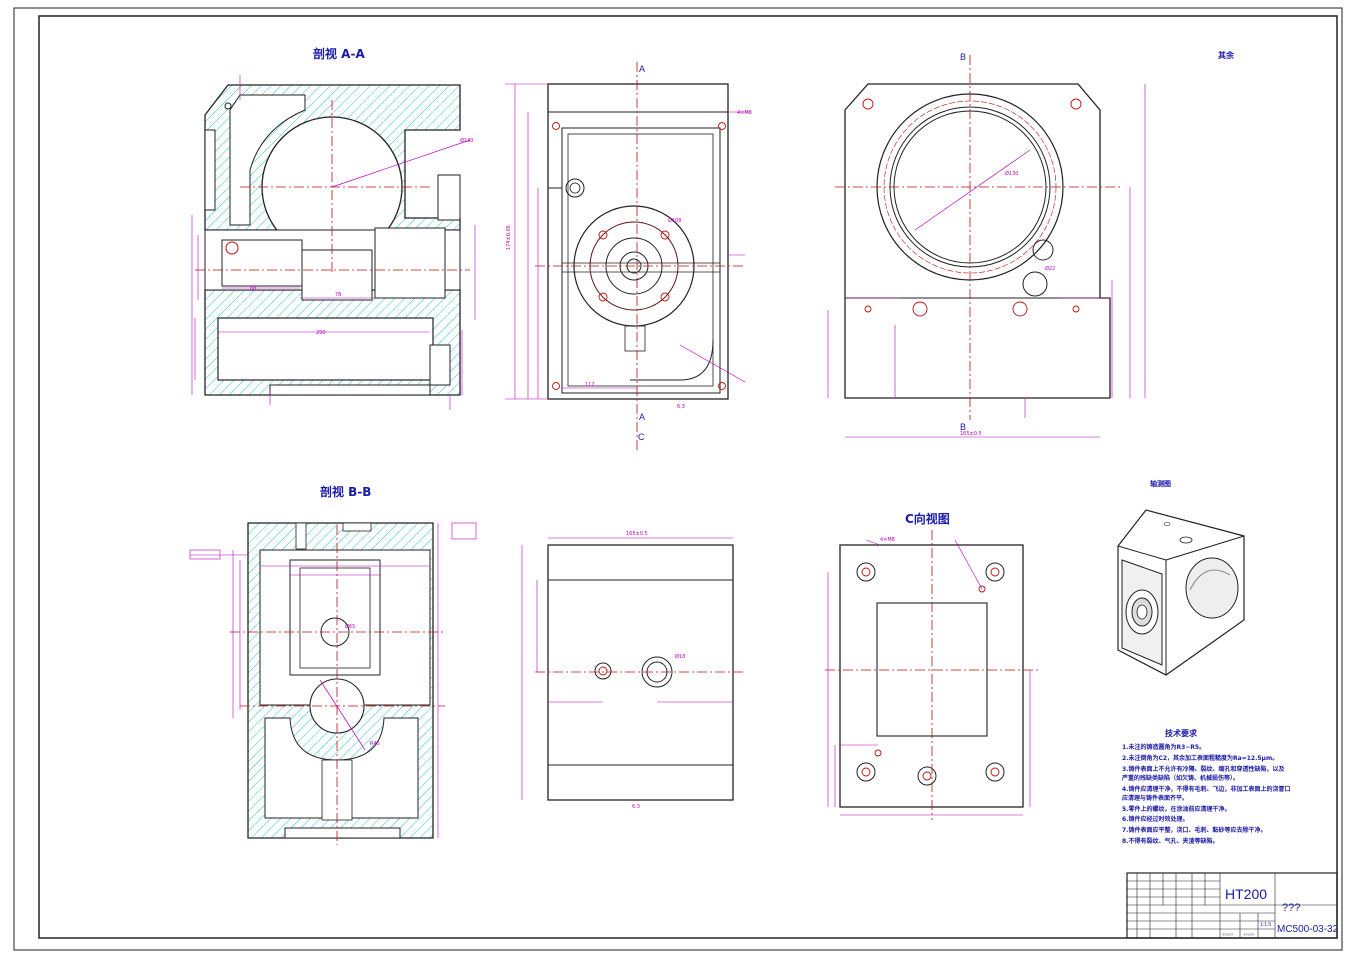 The image size is (1354, 957). What do you see at coordinates (1232, 905) in the screenshot?
I see `title-block: HT200 ??? MC500-03-32 1:1.5 ????? ?????` at bounding box center [1232, 905].